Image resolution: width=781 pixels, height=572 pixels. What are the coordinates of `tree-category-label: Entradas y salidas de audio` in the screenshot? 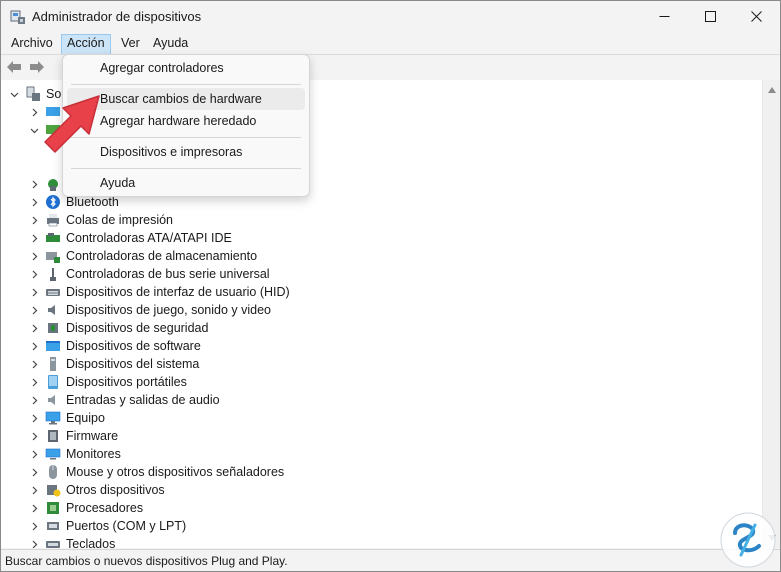 It's located at (143, 400).